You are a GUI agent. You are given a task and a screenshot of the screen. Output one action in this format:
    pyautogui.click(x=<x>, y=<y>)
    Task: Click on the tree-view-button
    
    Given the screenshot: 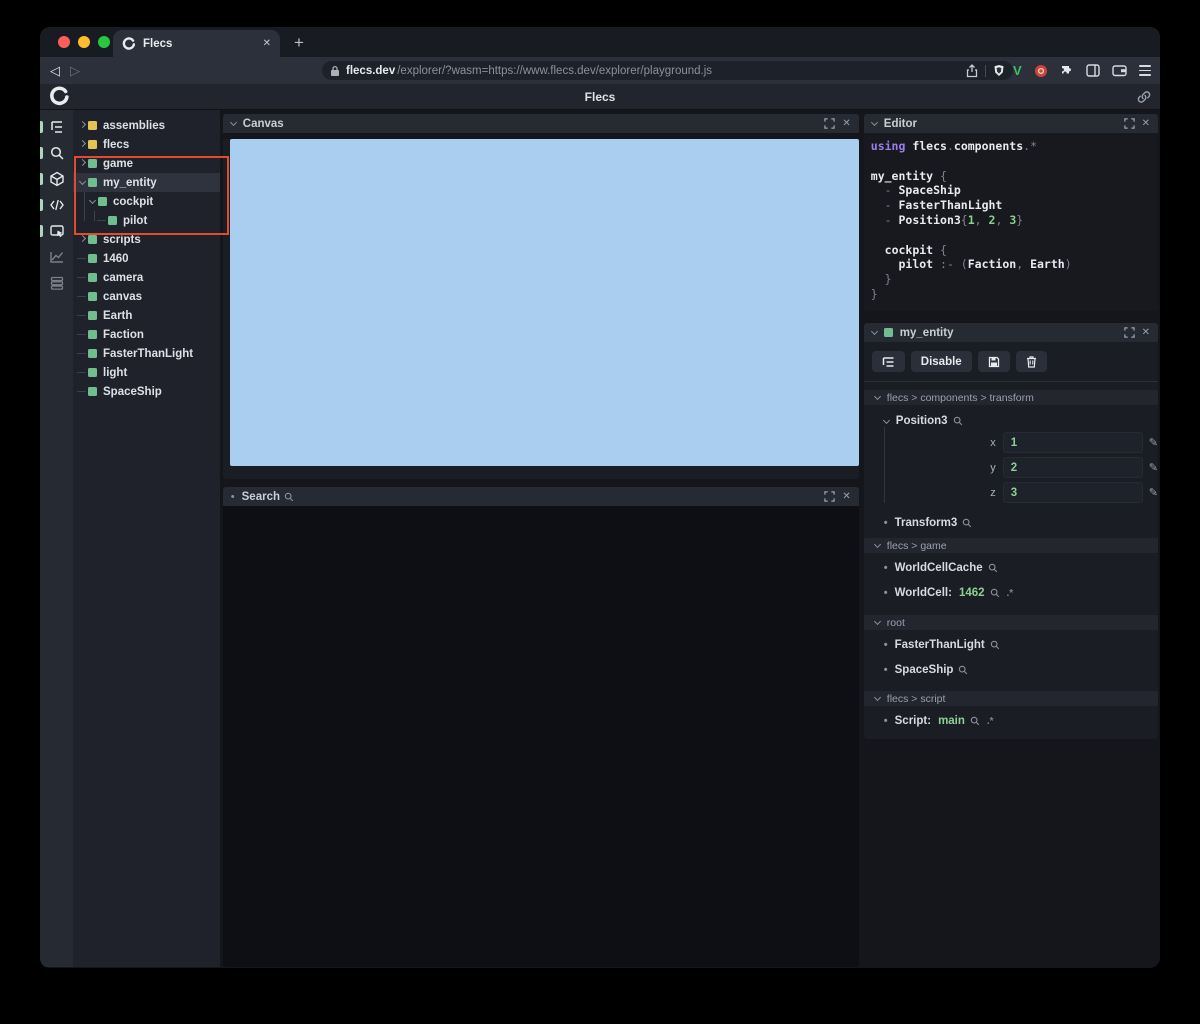 What is the action you would take?
    pyautogui.click(x=888, y=361)
    